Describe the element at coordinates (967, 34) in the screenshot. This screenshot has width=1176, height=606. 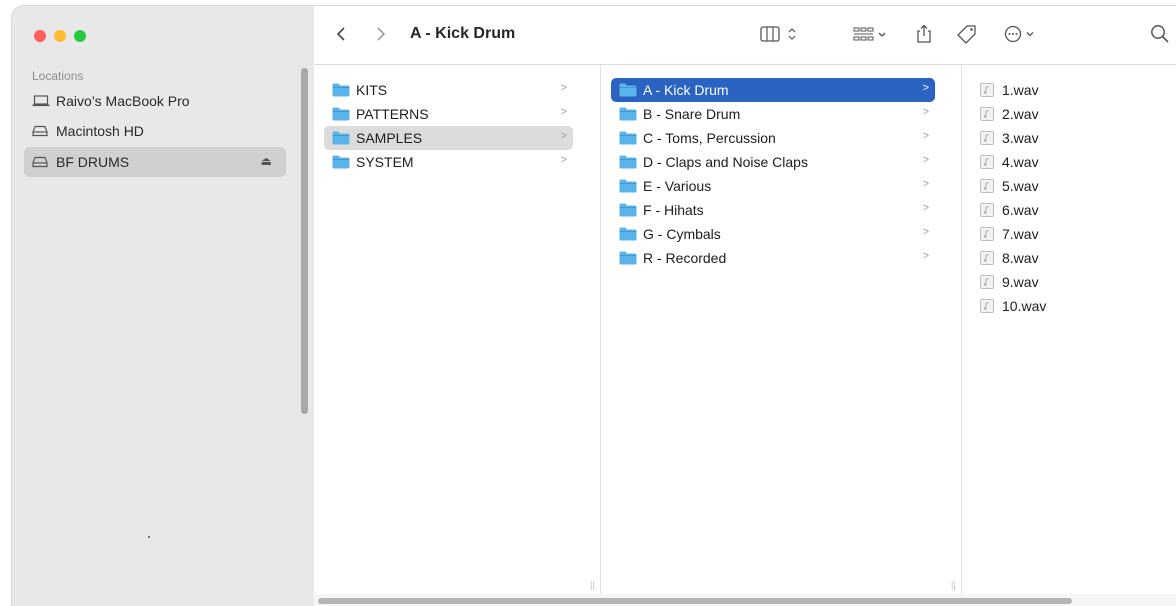
I see `tag-icon` at that location.